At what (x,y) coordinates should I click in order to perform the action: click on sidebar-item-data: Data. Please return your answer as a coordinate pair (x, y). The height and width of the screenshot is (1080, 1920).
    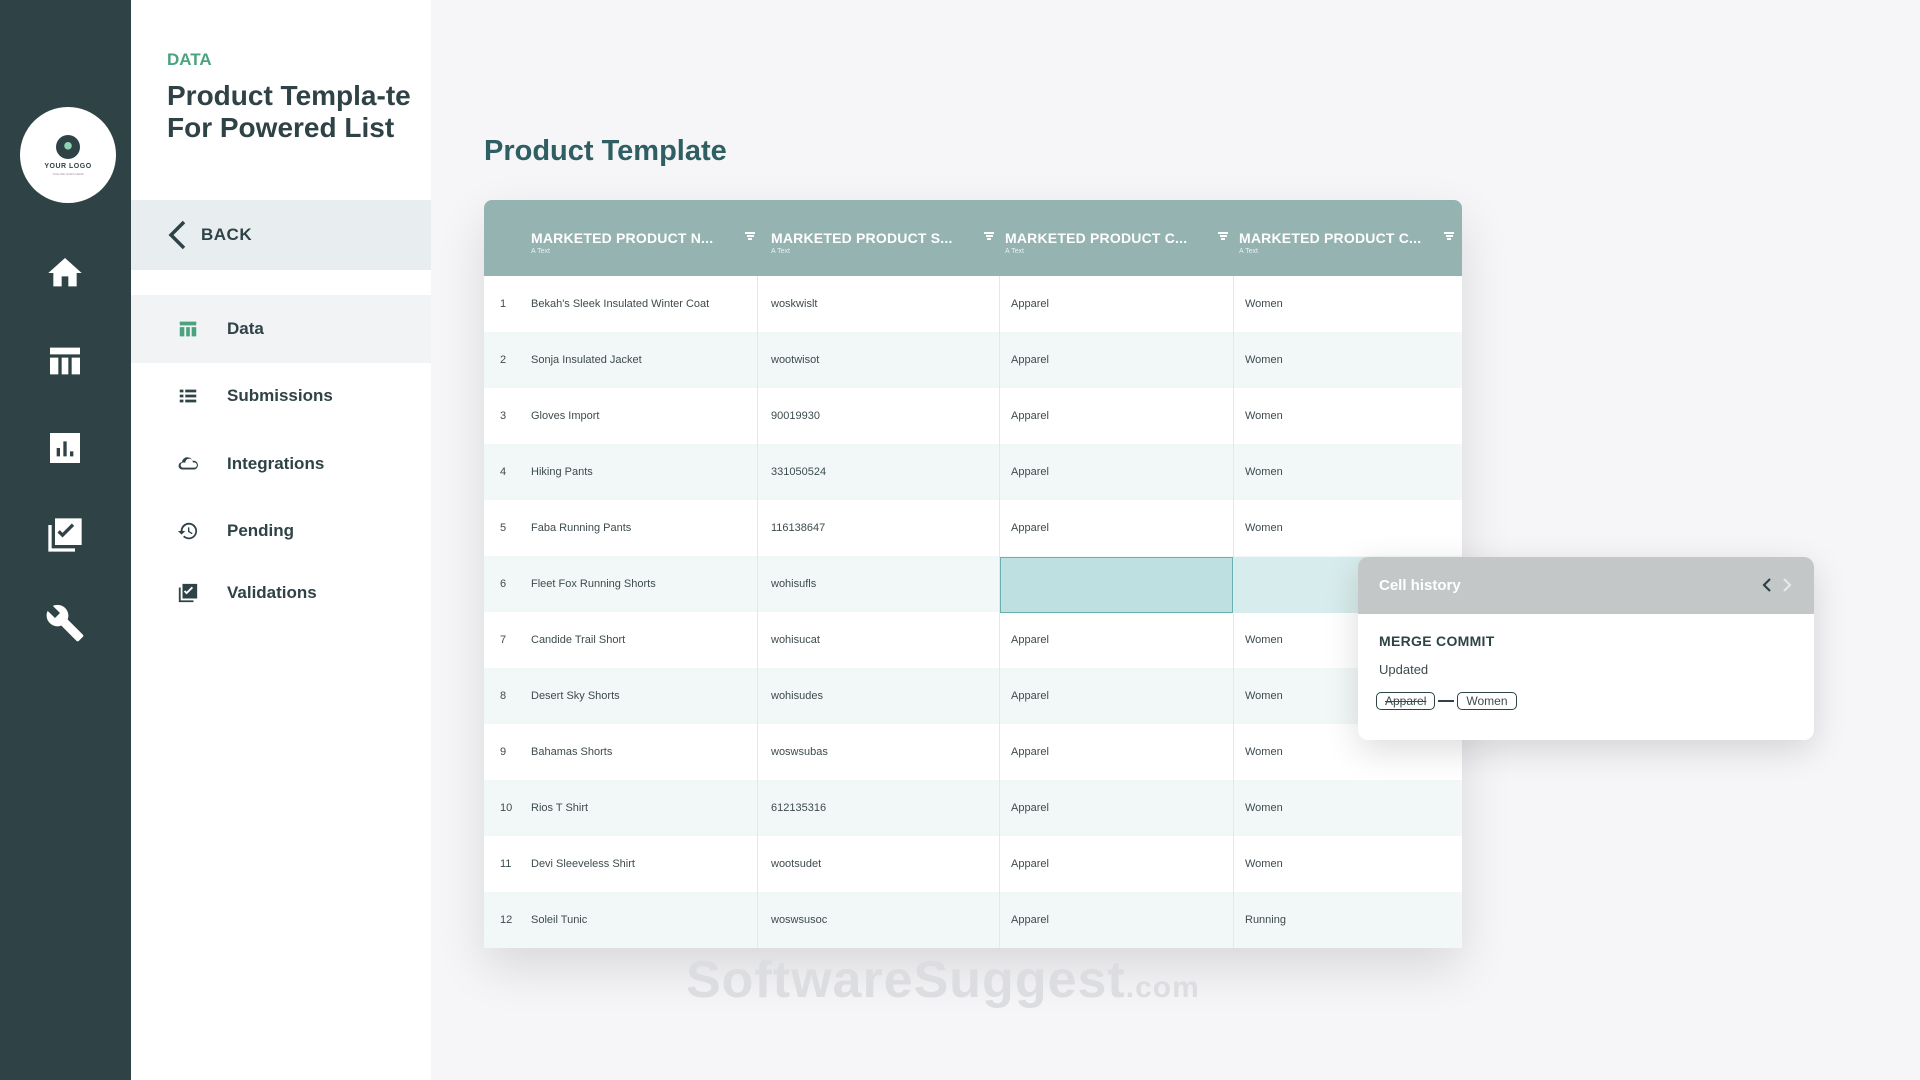
    Looking at the image, I should click on (281, 329).